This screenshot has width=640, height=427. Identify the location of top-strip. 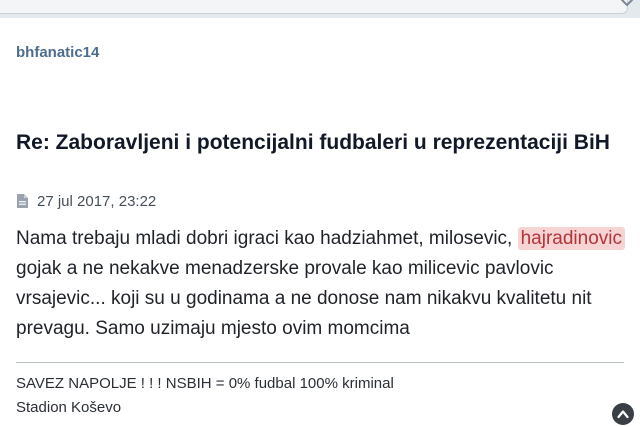
(320, 9).